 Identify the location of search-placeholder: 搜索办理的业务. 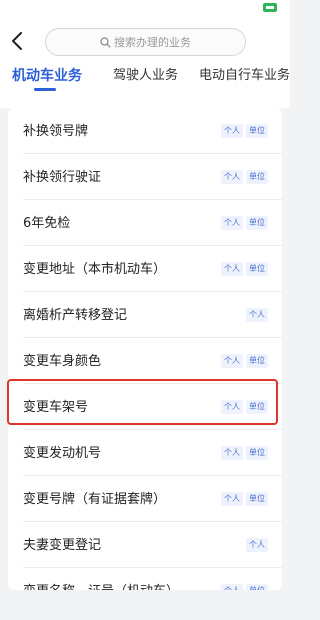
(152, 42).